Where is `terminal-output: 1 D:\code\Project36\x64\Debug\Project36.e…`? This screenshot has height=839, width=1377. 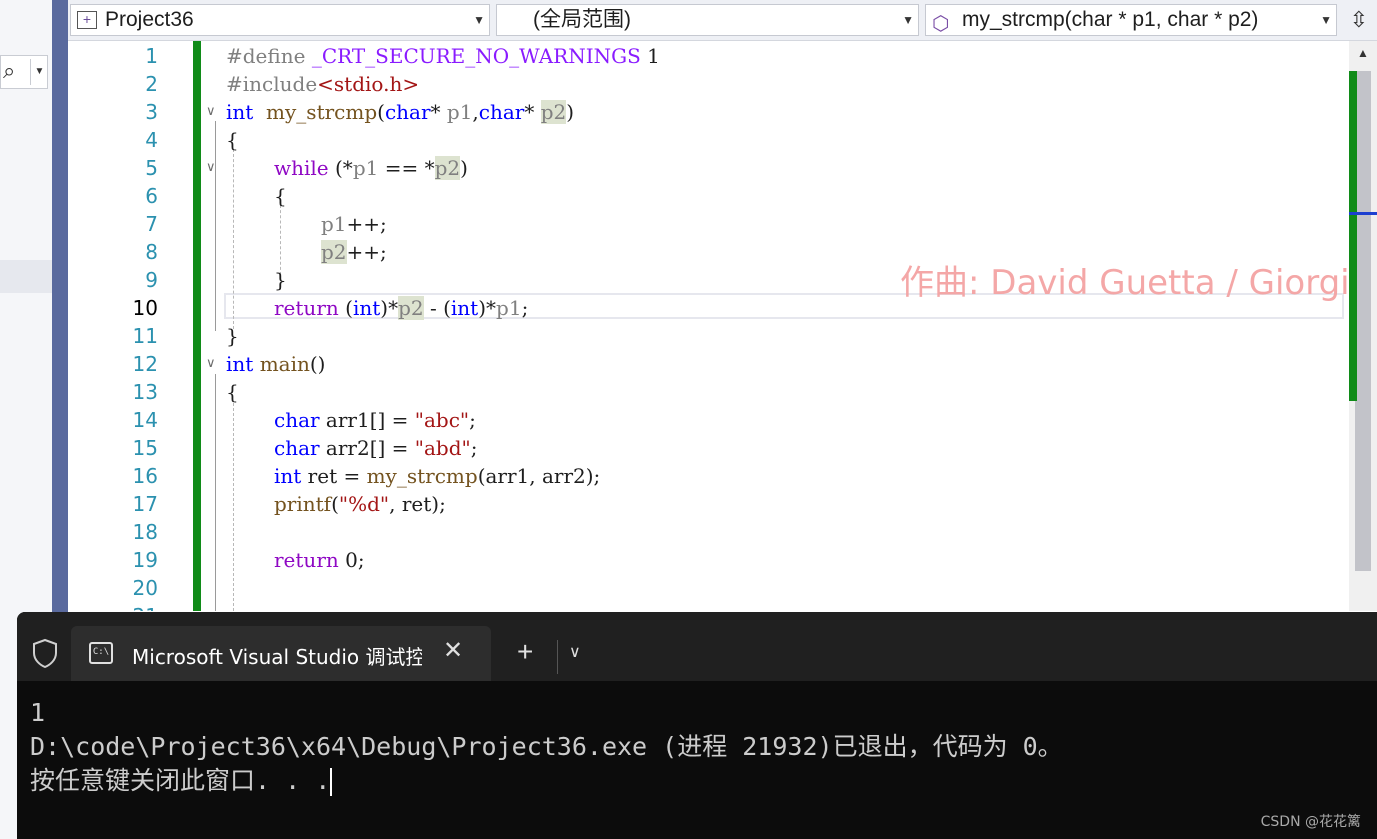 terminal-output: 1 D:\code\Project36\x64\Debug\Project36.e… is located at coordinates (546, 747).